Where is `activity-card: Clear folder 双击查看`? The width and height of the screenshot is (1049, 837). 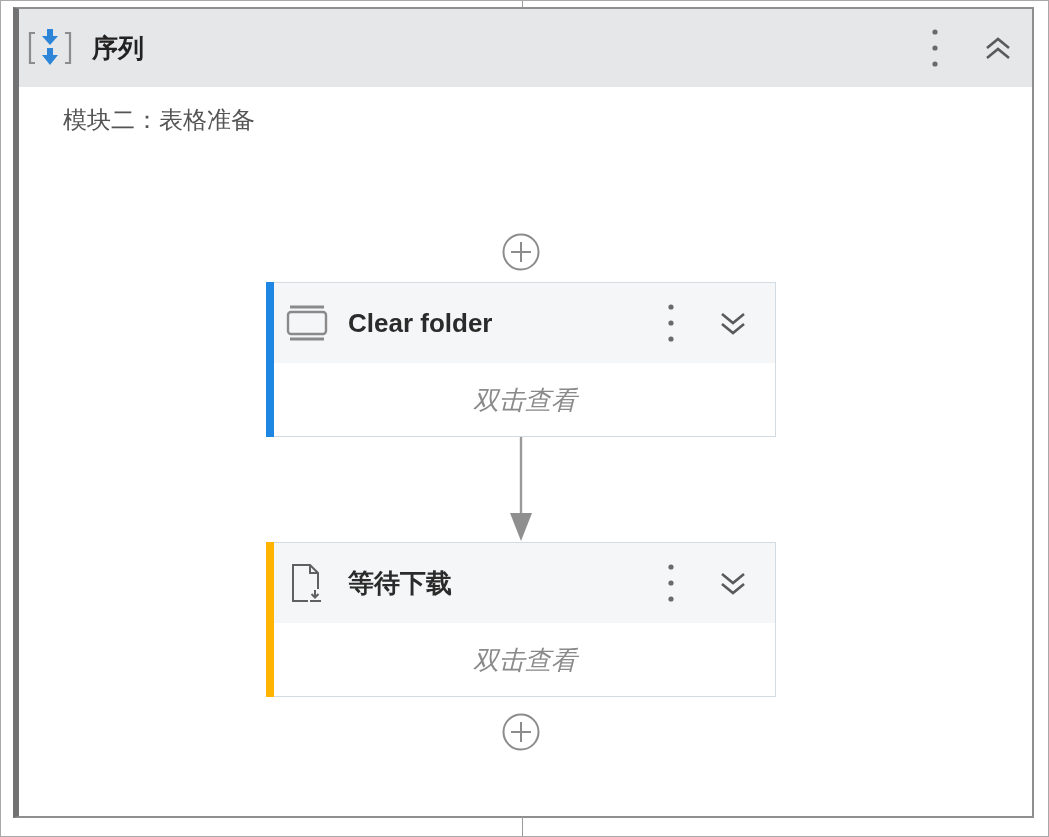 activity-card: Clear folder 双击查看 is located at coordinates (521, 359).